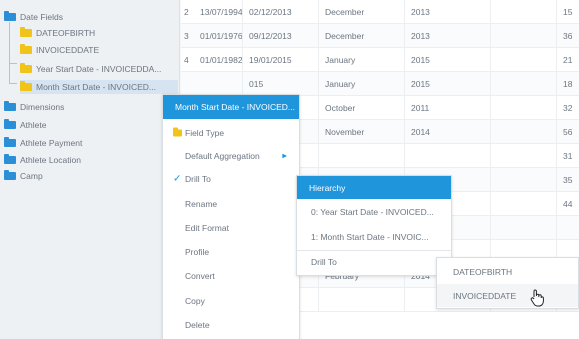 This screenshot has width=579, height=339. Describe the element at coordinates (41, 17) in the screenshot. I see `tree-item-label: Date Fields` at that location.